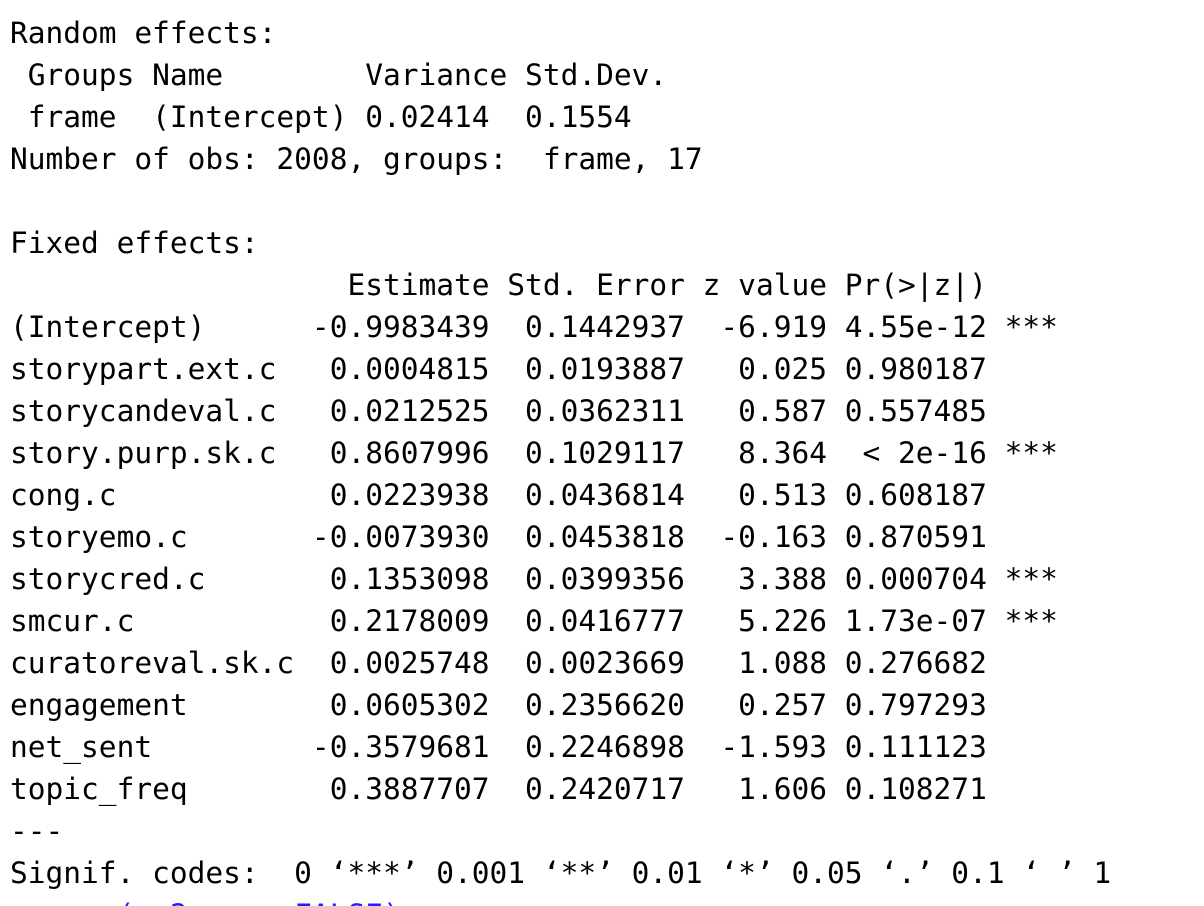  Describe the element at coordinates (356, 159) in the screenshot. I see `observations-summary: Number of obs: 2008, groups: frame, 17` at that location.